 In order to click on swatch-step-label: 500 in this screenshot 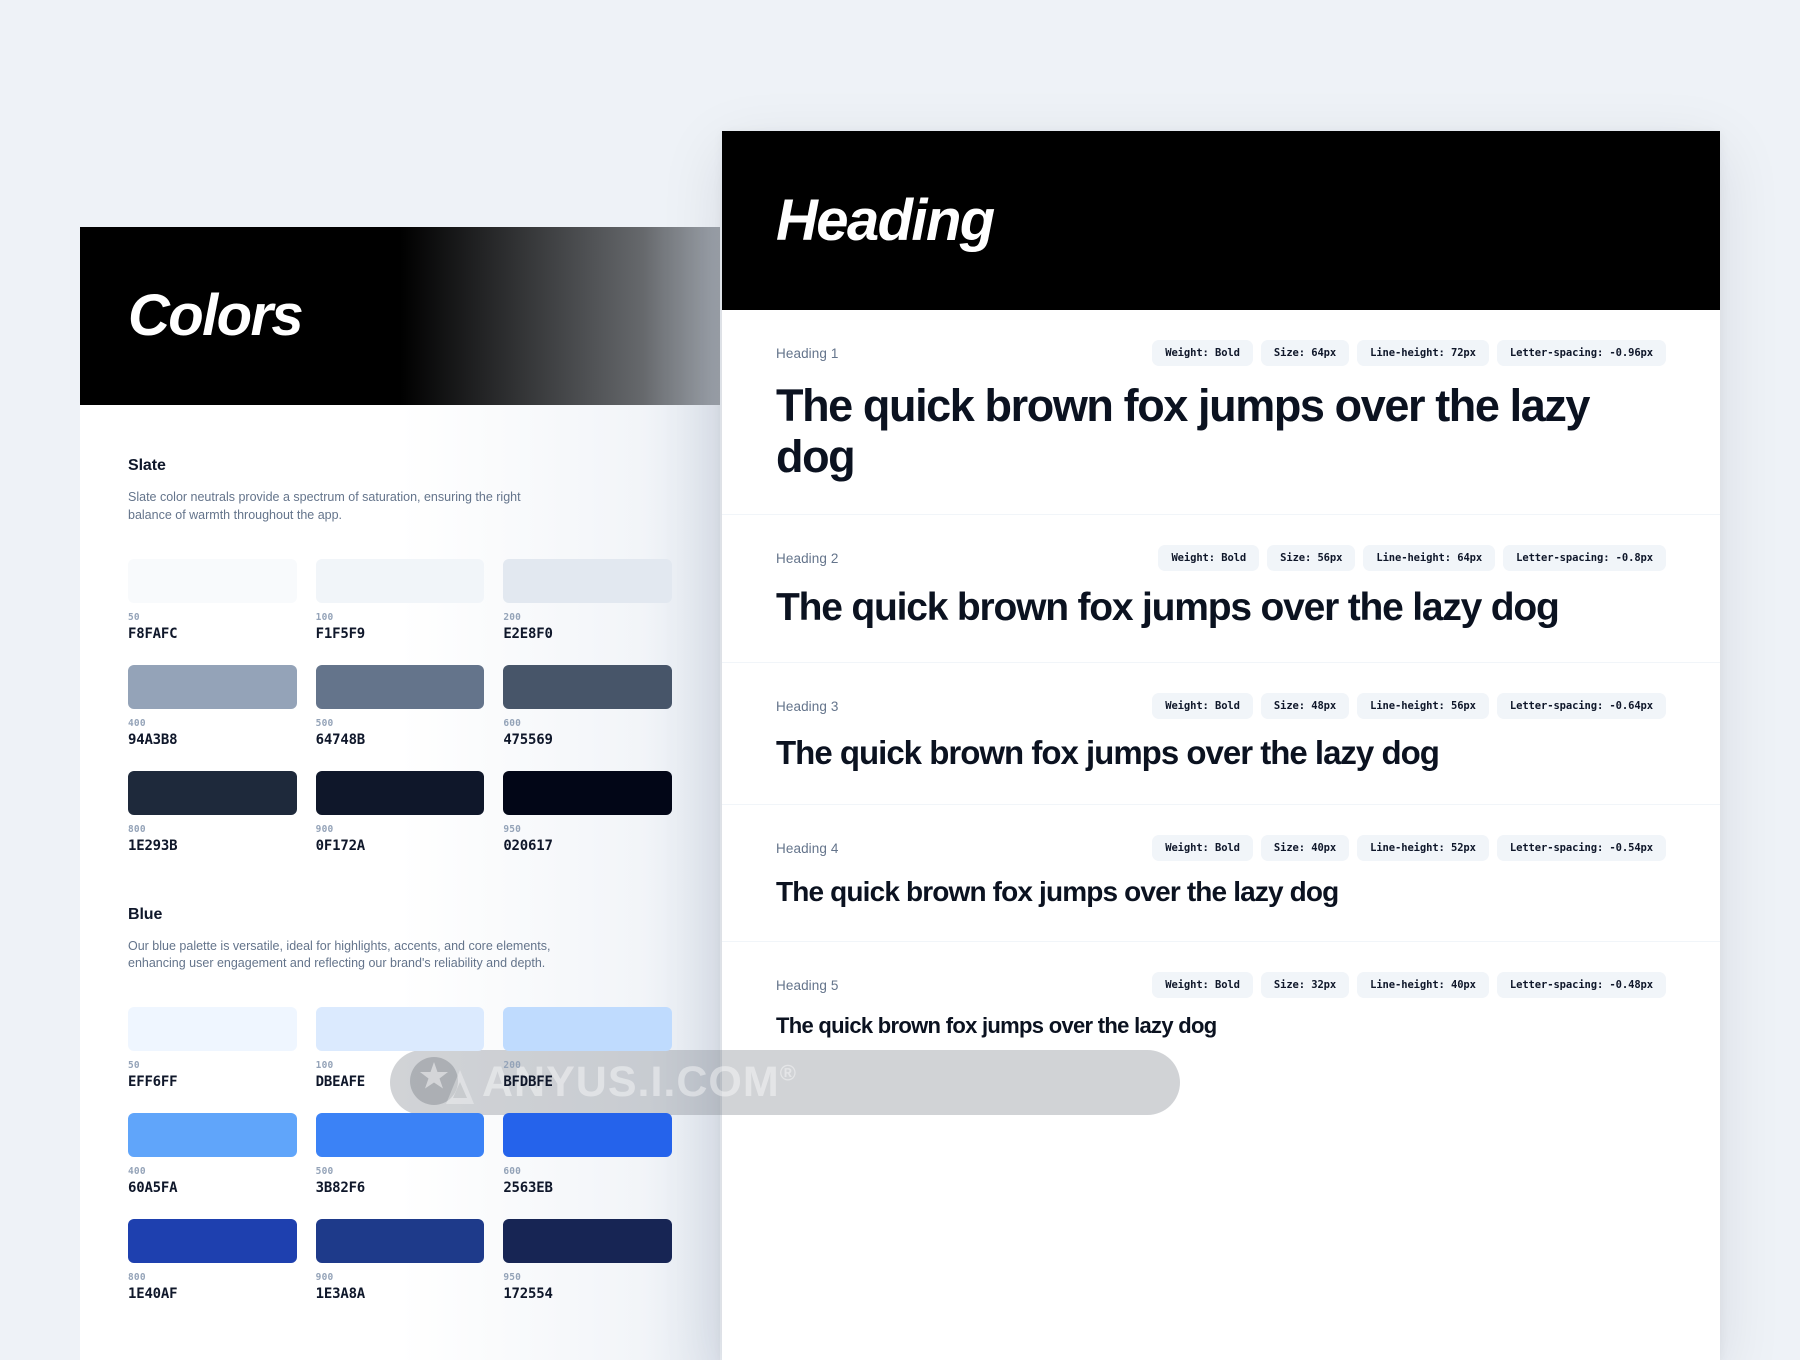, I will do `click(324, 723)`.